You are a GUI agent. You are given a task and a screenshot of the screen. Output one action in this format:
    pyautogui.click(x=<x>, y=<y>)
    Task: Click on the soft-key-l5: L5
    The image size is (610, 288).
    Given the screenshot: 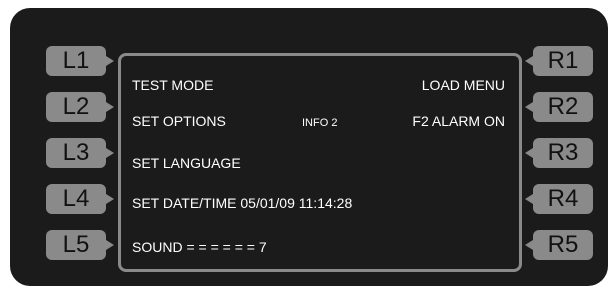 What is the action you would take?
    pyautogui.click(x=80, y=245)
    